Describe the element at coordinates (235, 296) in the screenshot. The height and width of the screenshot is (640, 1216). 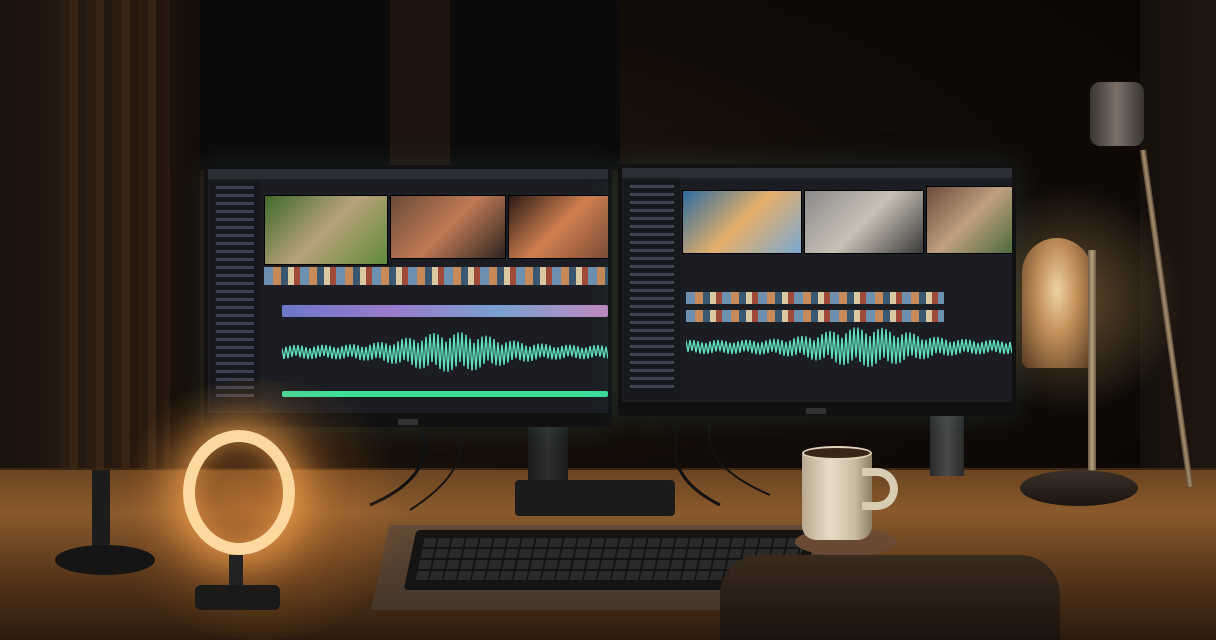
I see `media-browser-panel` at that location.